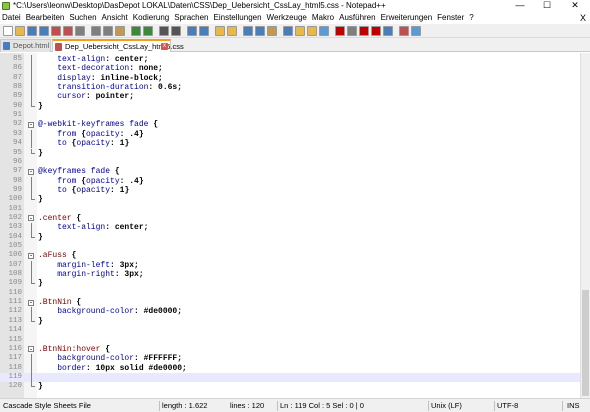  What do you see at coordinates (290, 115) in the screenshot?
I see `code-line: 91` at bounding box center [290, 115].